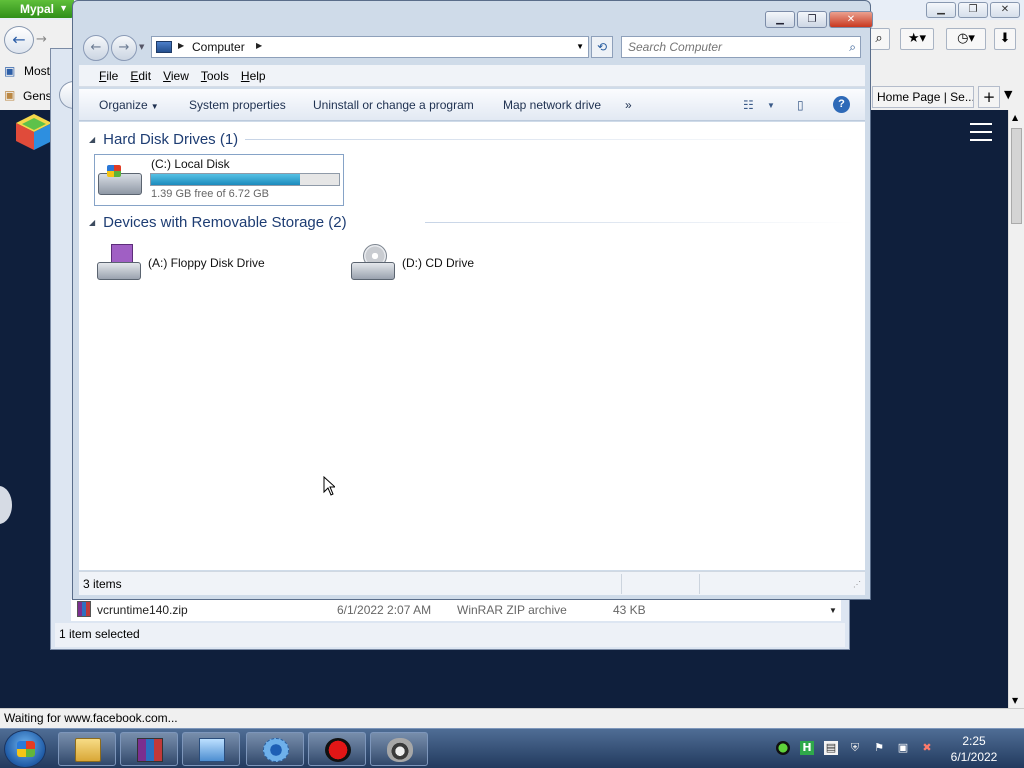 The height and width of the screenshot is (768, 1024). I want to click on uninstall-program-button: Uninstall or change a program, so click(393, 105).